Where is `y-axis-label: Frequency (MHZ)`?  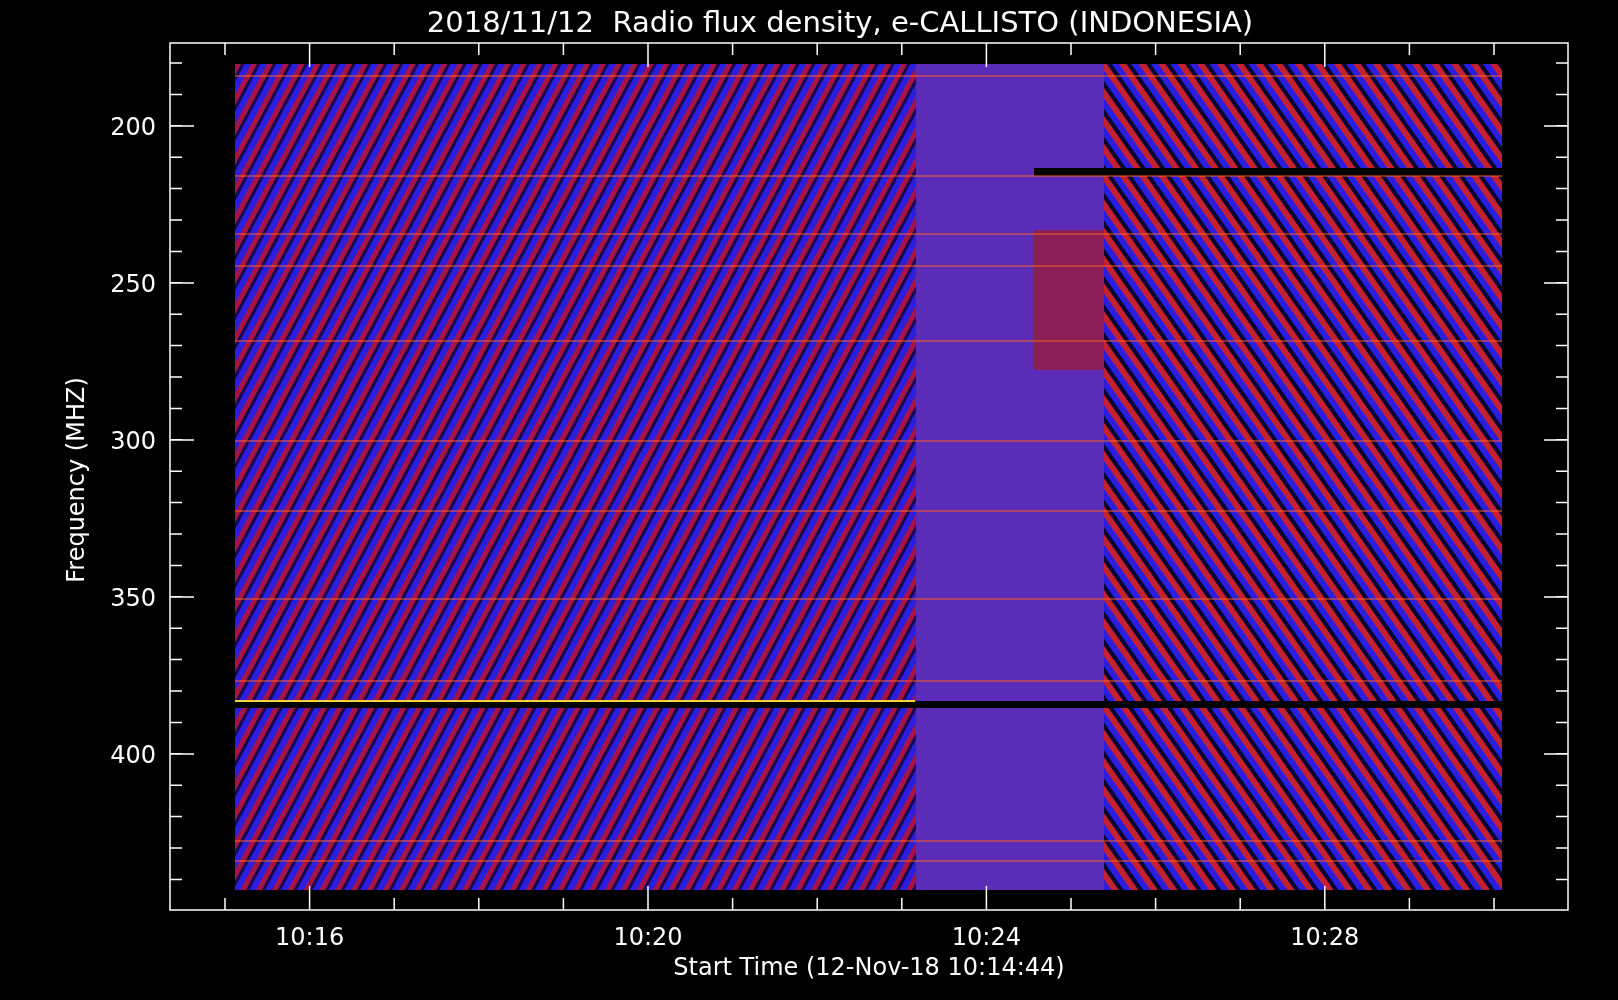 y-axis-label: Frequency (MHZ) is located at coordinates (76, 480).